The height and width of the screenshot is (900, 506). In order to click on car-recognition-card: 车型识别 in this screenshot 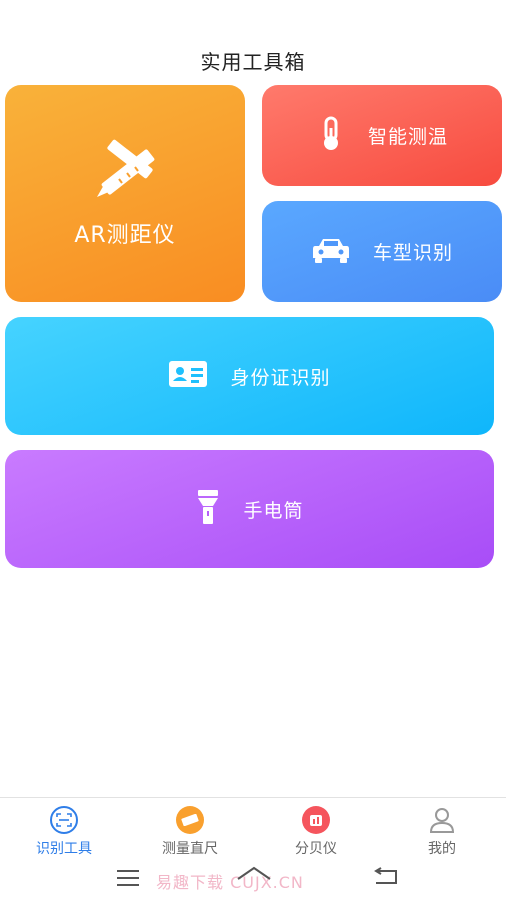, I will do `click(382, 251)`.